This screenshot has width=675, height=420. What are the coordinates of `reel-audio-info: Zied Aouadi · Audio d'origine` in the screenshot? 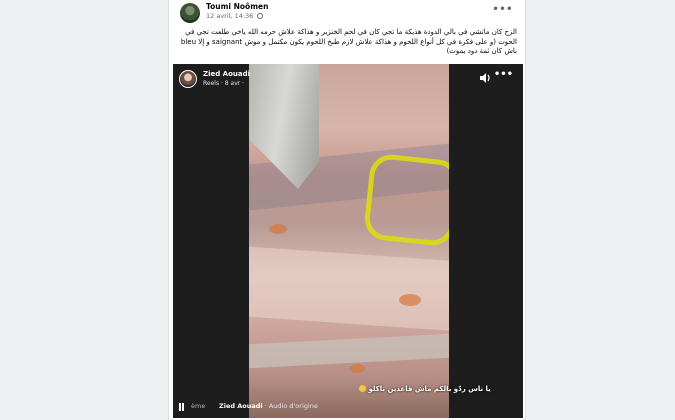 It's located at (268, 406).